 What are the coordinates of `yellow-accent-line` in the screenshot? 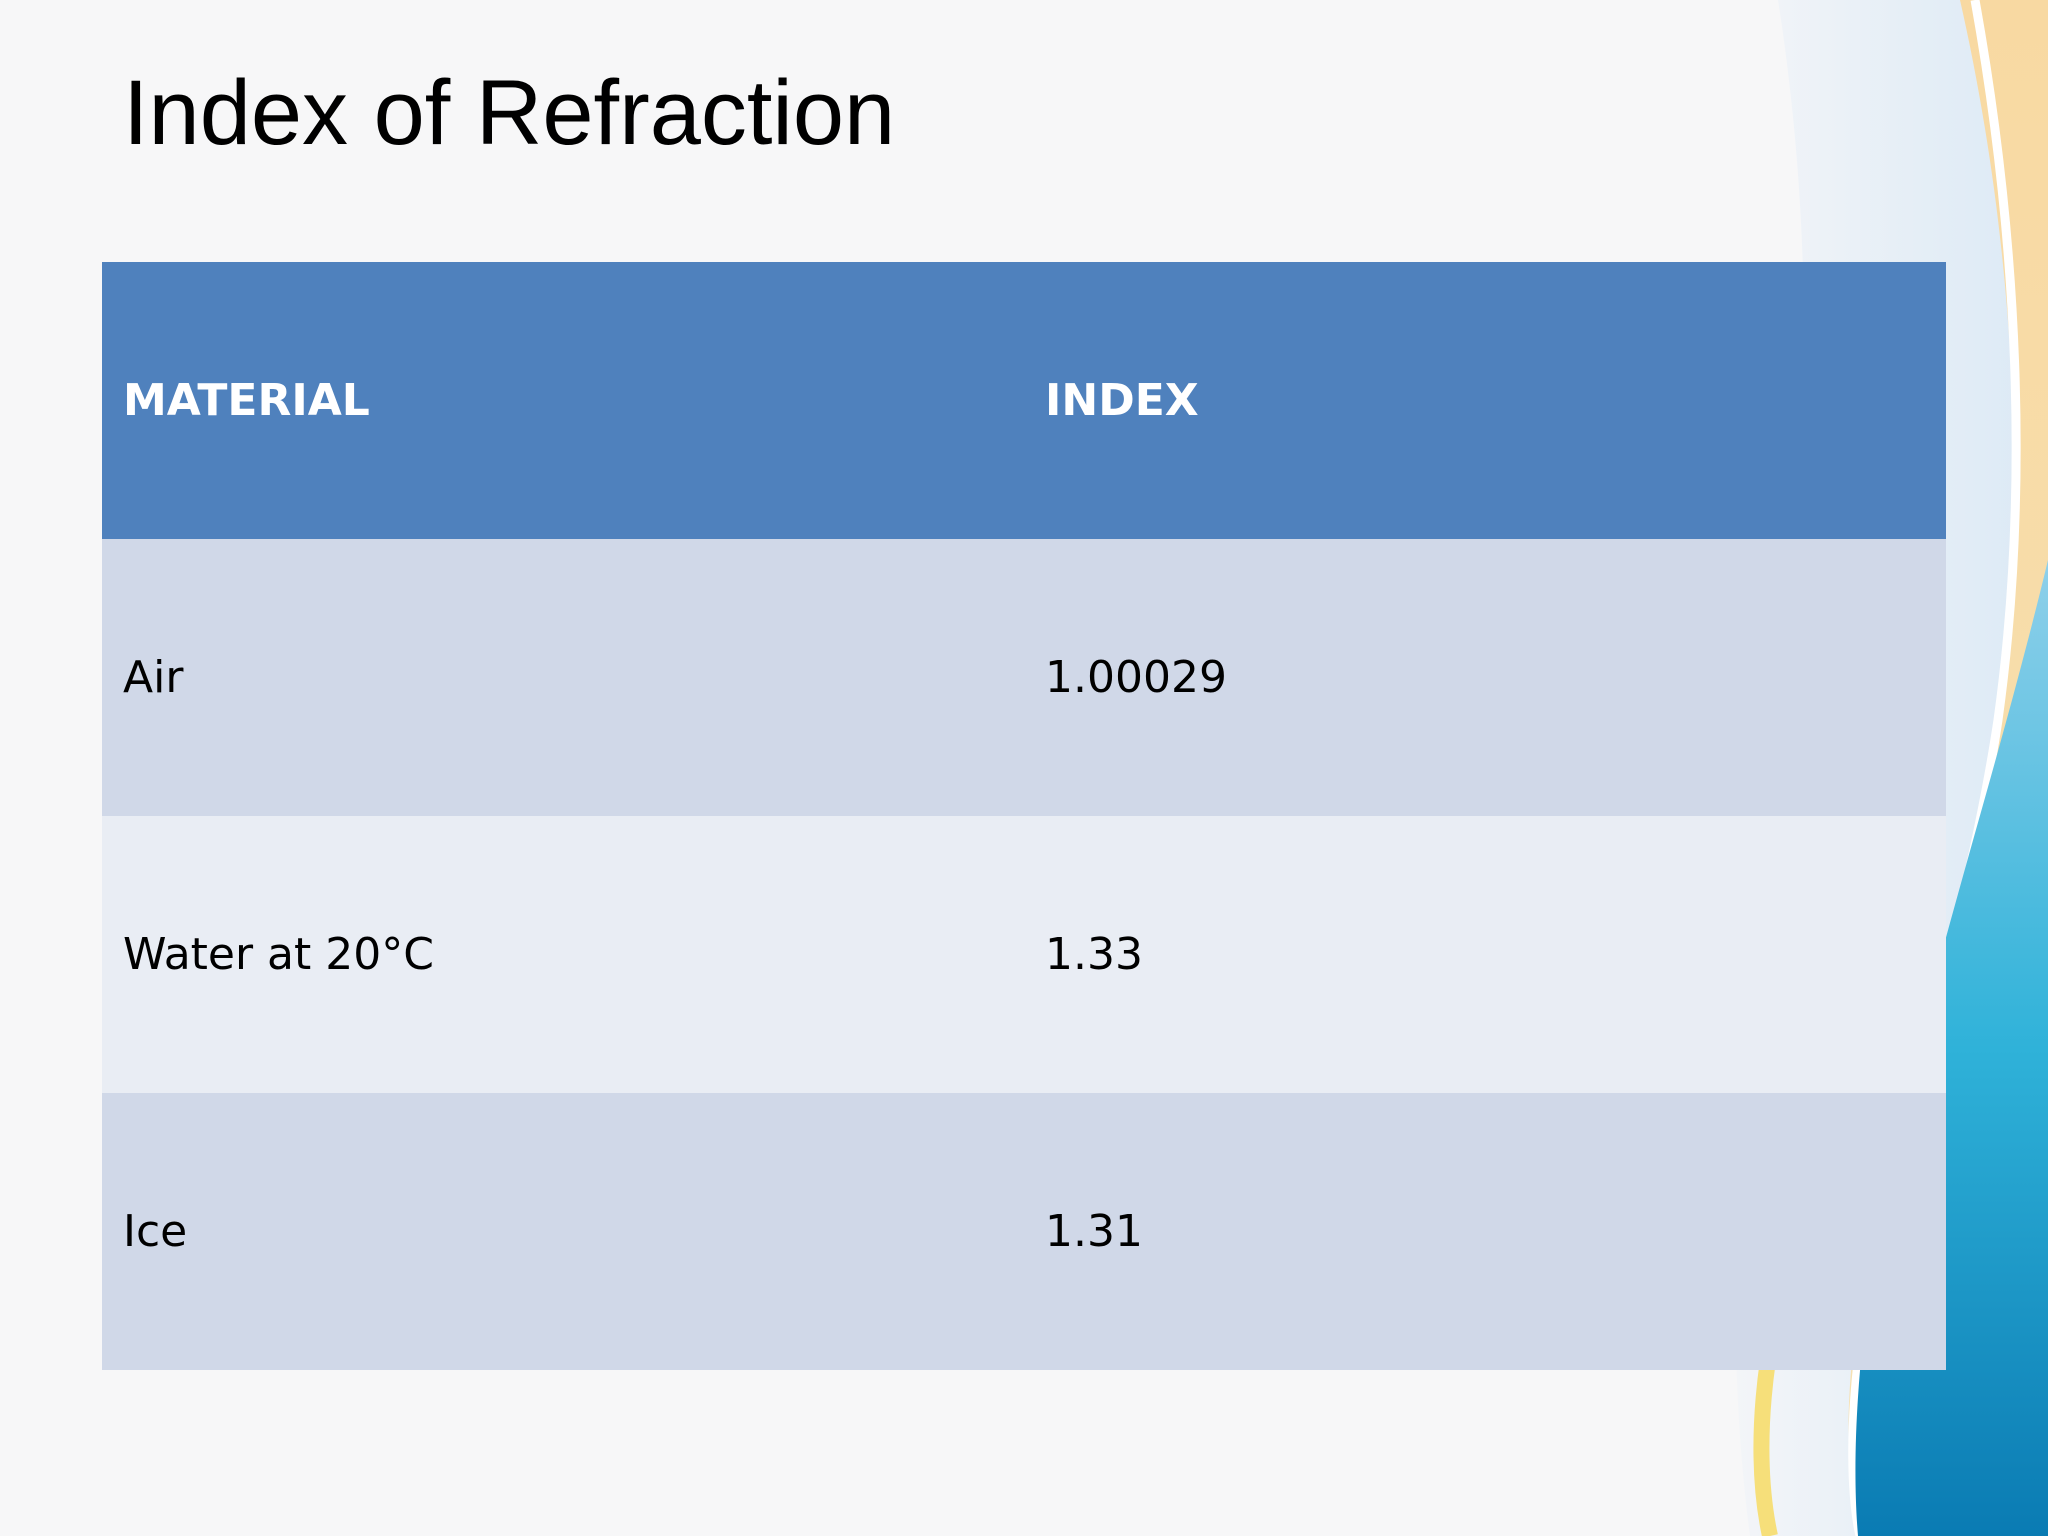 It's located at (1765, 1447).